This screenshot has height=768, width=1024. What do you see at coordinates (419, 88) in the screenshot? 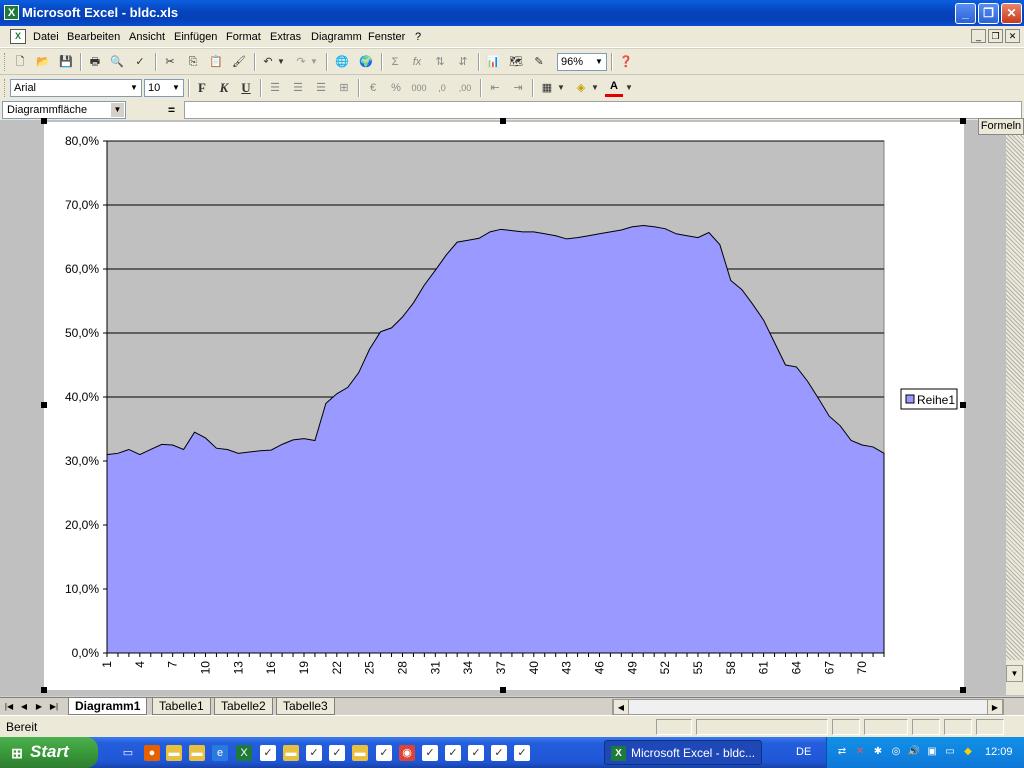
I see `thousands-icon: 000` at bounding box center [419, 88].